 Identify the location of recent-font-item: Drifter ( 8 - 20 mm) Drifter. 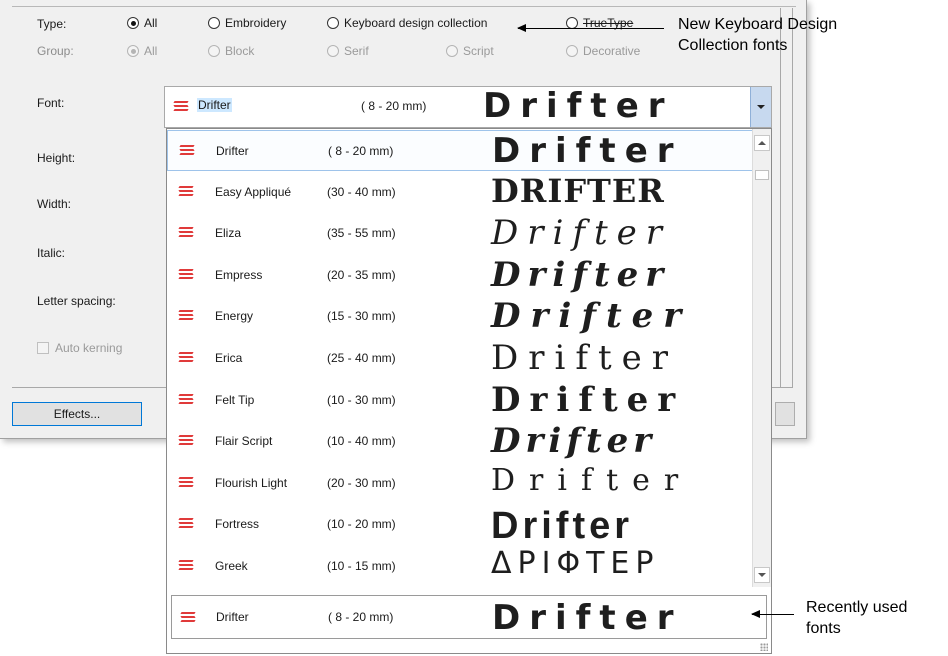
(469, 617).